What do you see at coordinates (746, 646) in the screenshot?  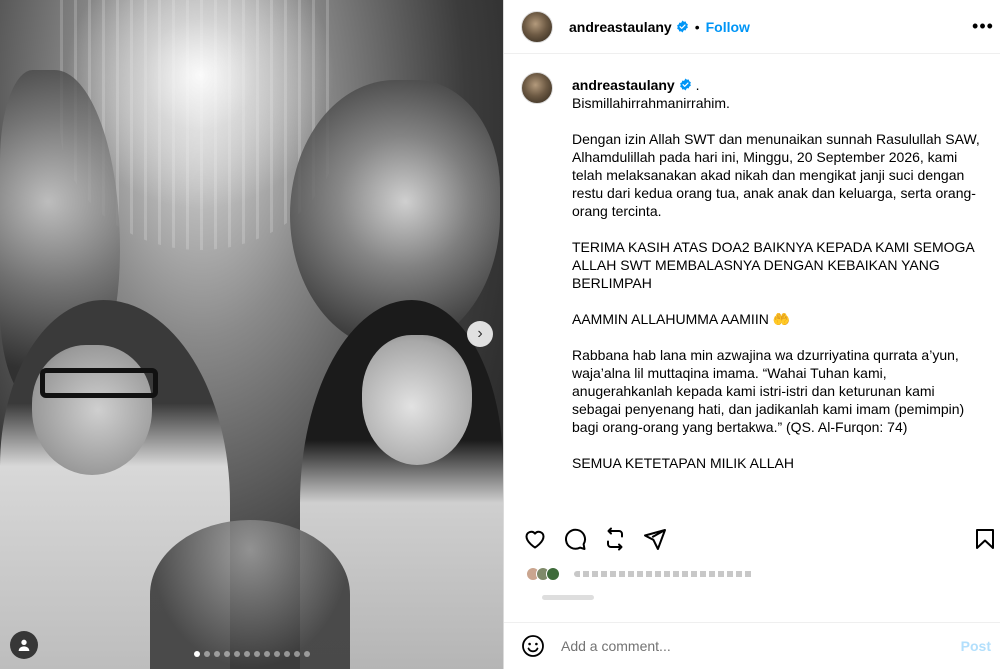 I see `comment-input` at bounding box center [746, 646].